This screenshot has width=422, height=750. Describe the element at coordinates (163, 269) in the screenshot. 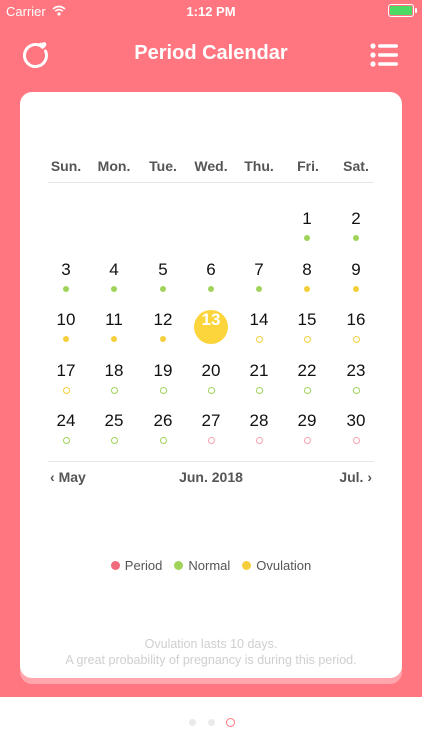

I see `day-number: 5` at that location.